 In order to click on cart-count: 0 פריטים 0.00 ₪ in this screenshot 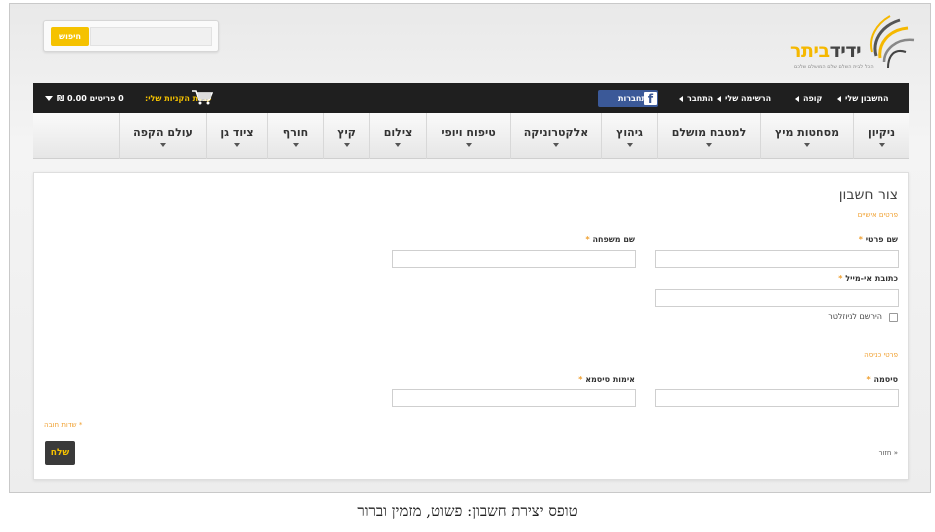, I will do `click(90, 98)`.